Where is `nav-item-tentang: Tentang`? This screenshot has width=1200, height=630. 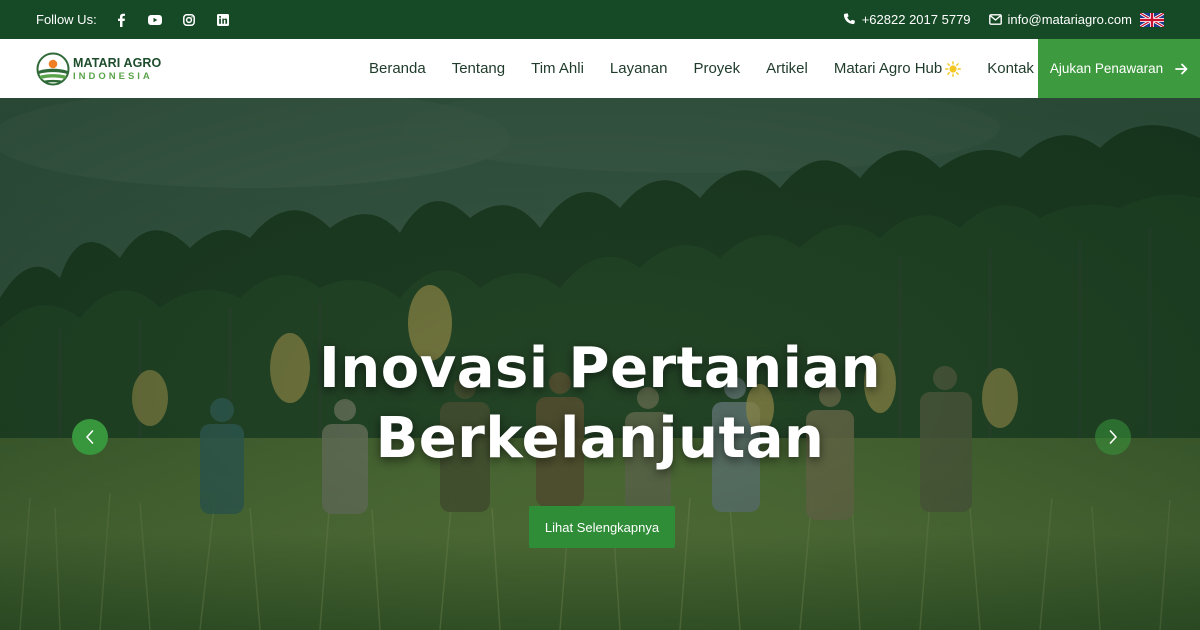 nav-item-tentang: Tentang is located at coordinates (478, 68).